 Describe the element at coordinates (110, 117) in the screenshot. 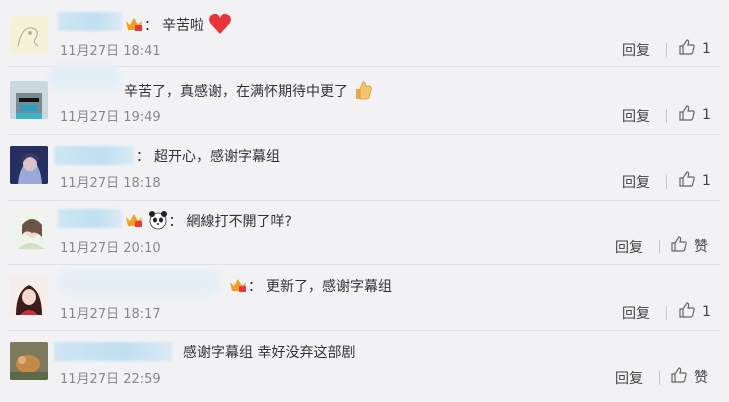

I see `comment-time: 11月27日 19:49` at that location.